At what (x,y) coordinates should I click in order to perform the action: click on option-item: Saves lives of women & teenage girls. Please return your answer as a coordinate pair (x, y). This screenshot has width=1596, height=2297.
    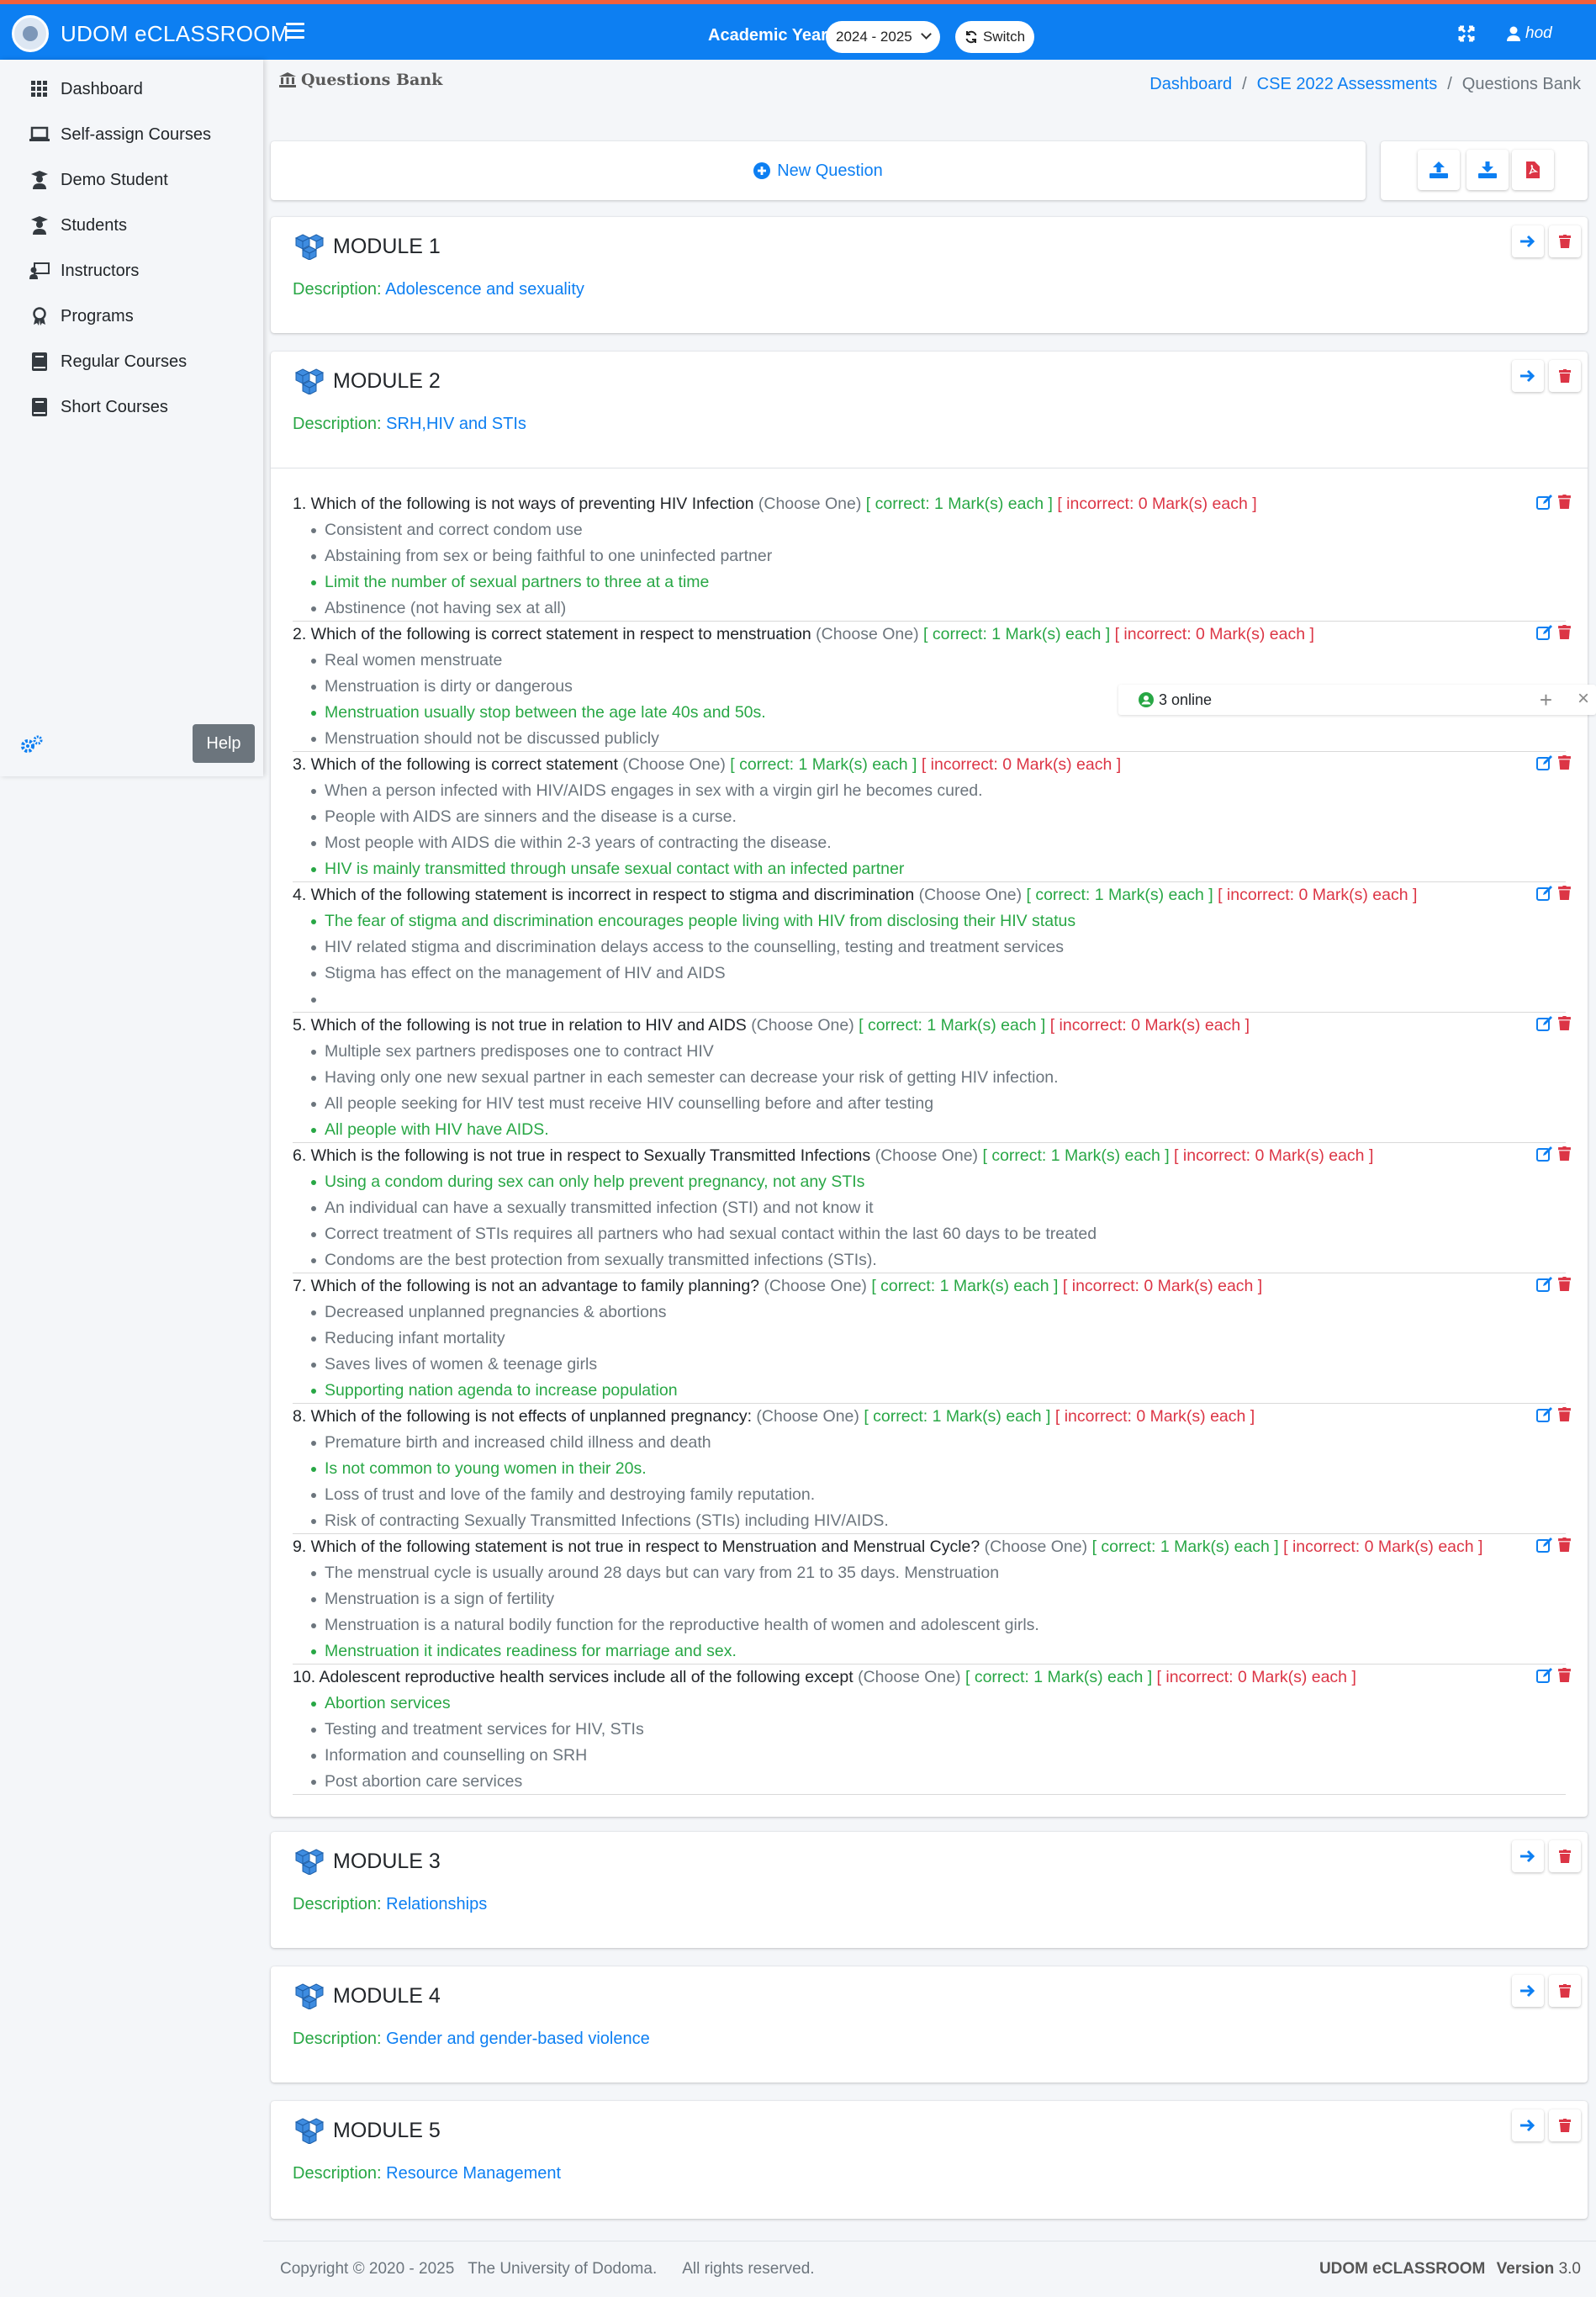
    Looking at the image, I should click on (929, 1365).